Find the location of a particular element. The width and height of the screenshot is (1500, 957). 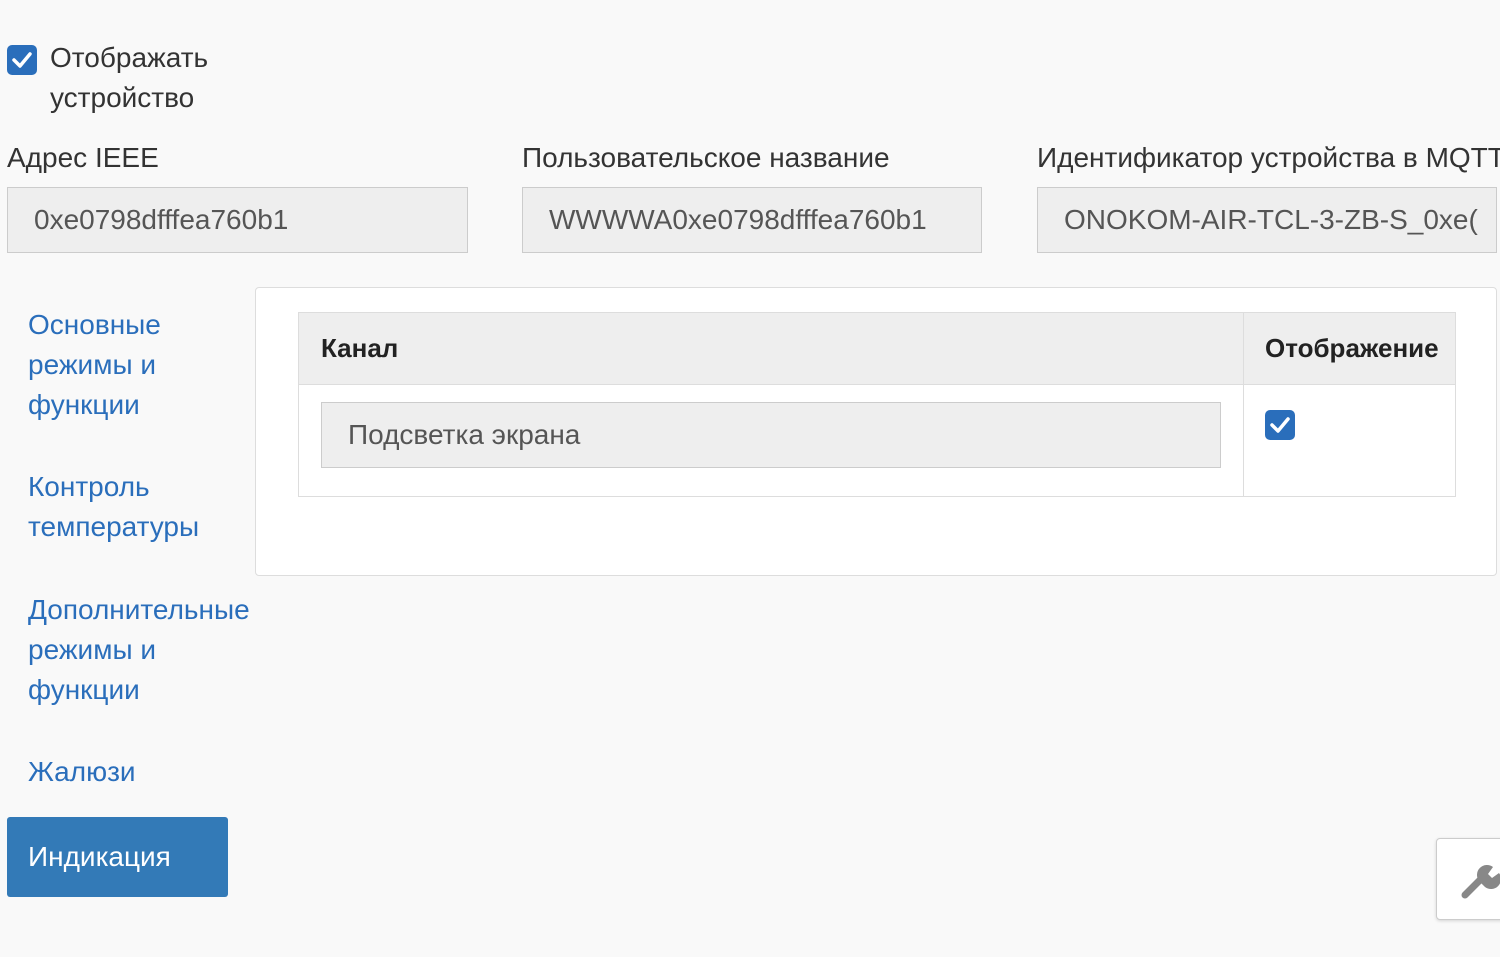

nav-item-blinds: Жалюзи is located at coordinates (140, 772).